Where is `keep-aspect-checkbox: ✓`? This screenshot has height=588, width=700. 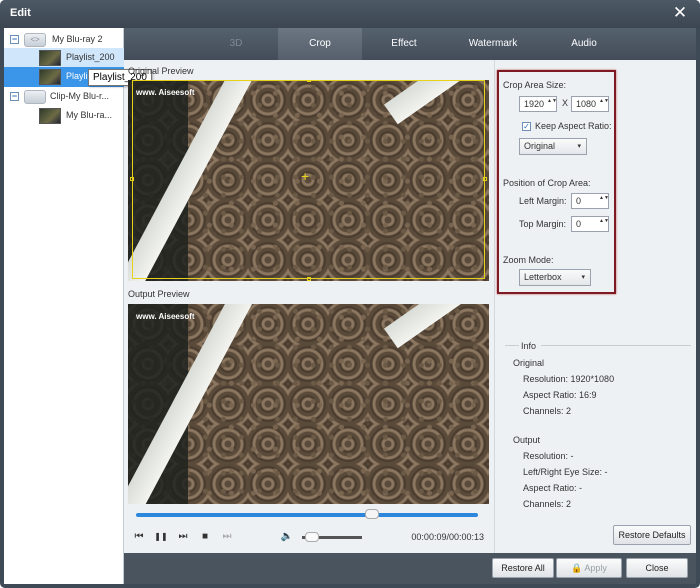 keep-aspect-checkbox: ✓ is located at coordinates (526, 126).